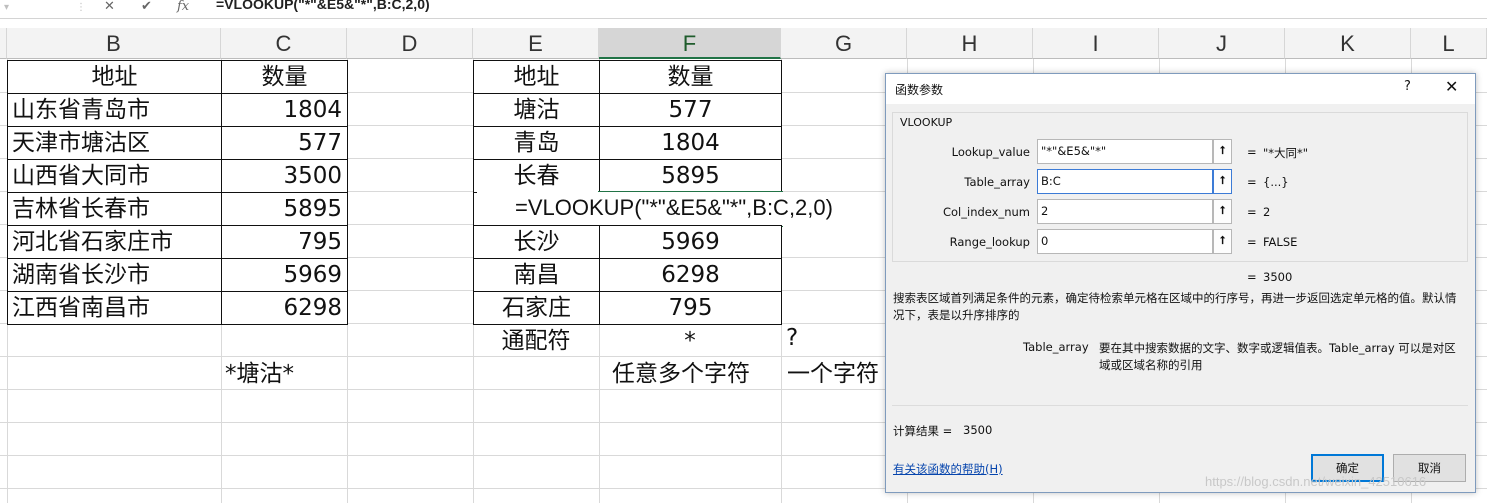  Describe the element at coordinates (284, 308) in the screenshot. I see `table1-quantity-cell: 6298` at that location.